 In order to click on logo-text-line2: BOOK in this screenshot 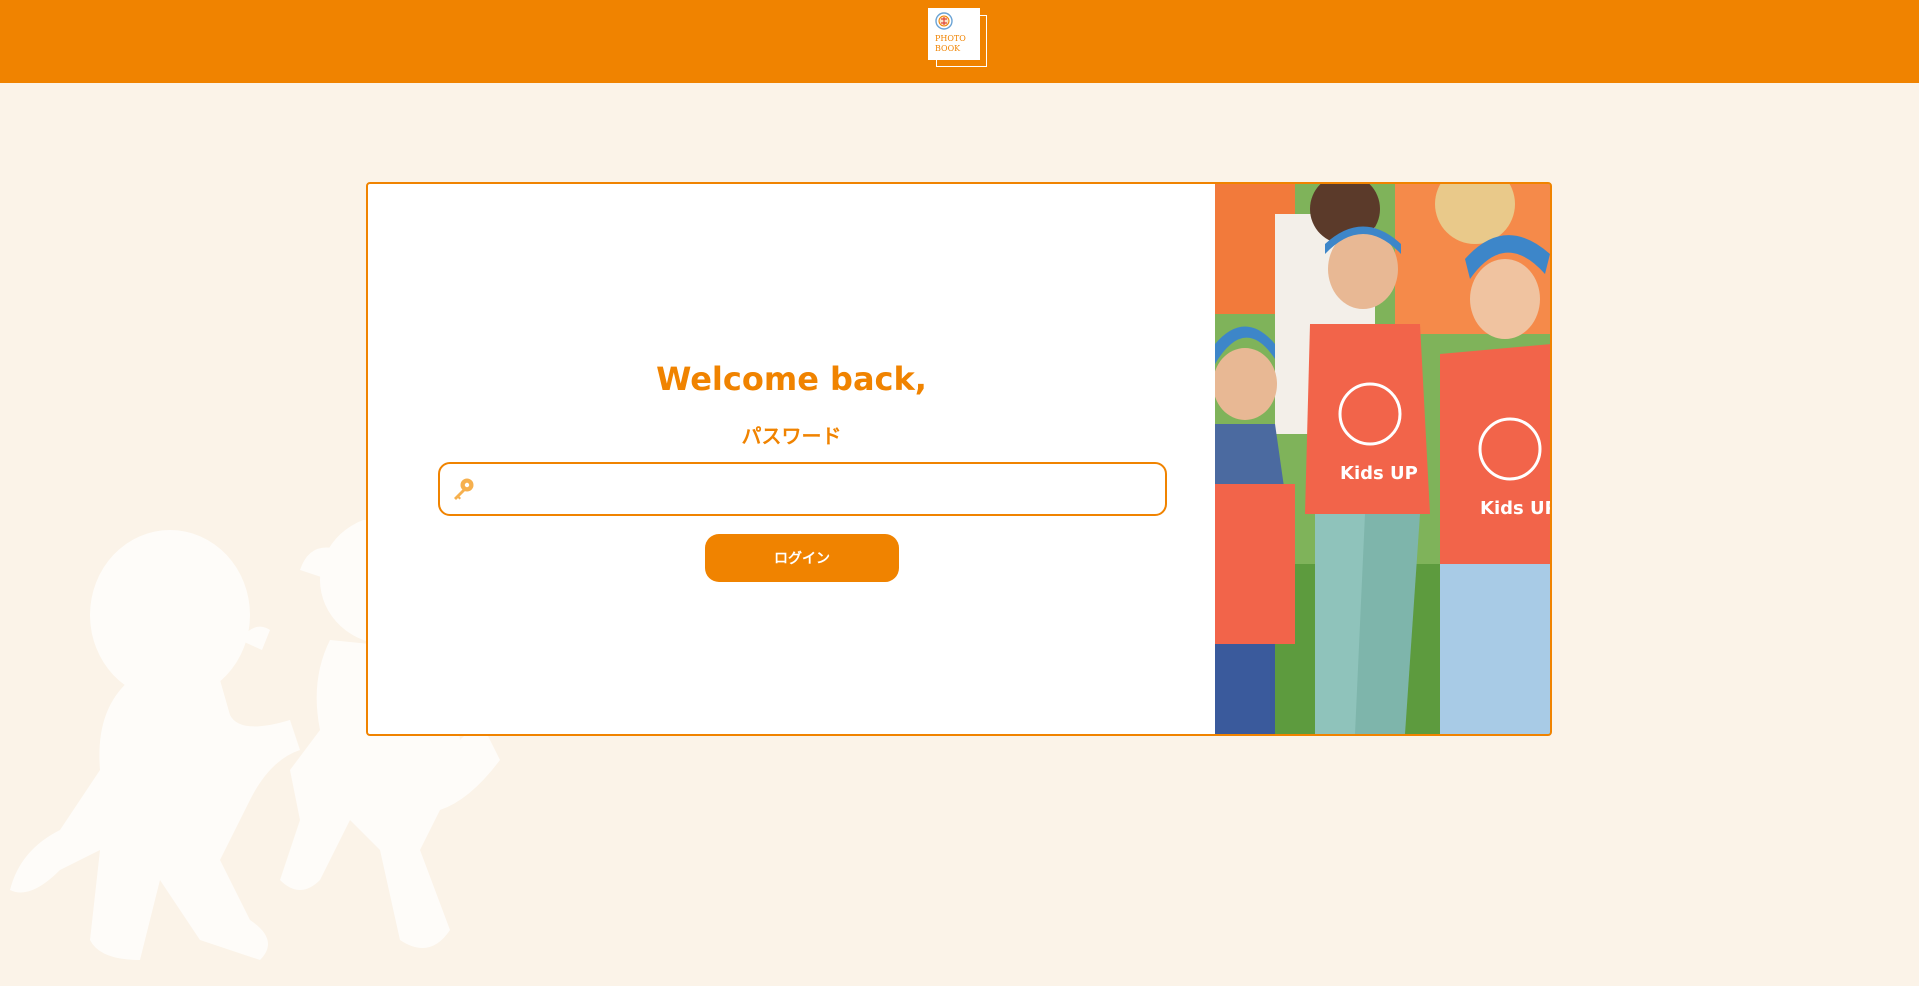, I will do `click(948, 48)`.